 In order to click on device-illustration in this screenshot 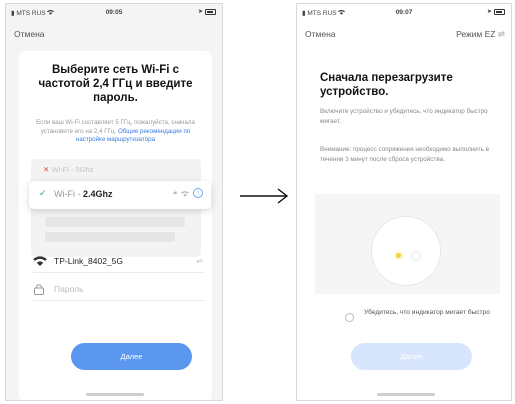, I will do `click(407, 244)`.